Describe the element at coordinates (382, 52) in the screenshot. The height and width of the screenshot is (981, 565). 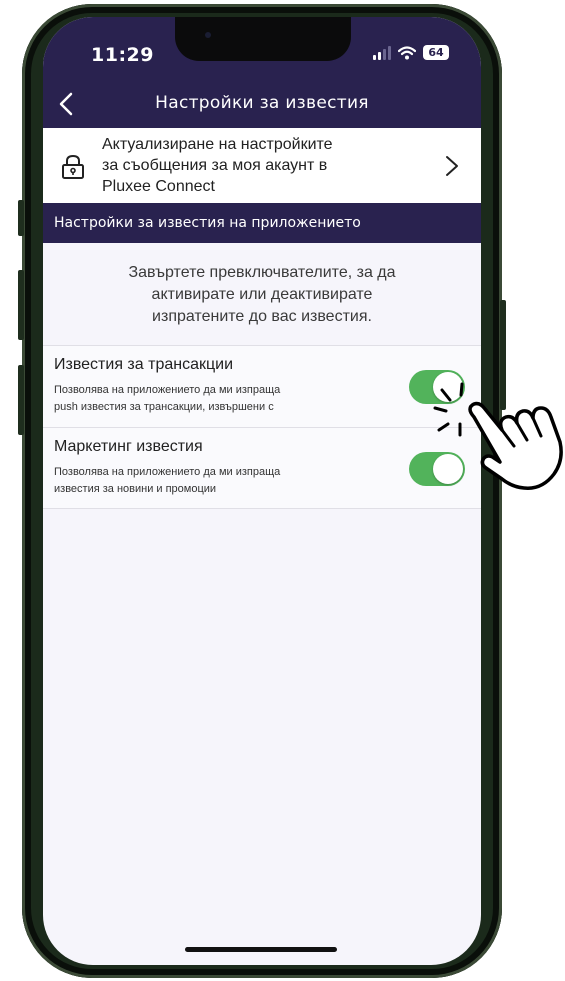
I see `signal-icon` at that location.